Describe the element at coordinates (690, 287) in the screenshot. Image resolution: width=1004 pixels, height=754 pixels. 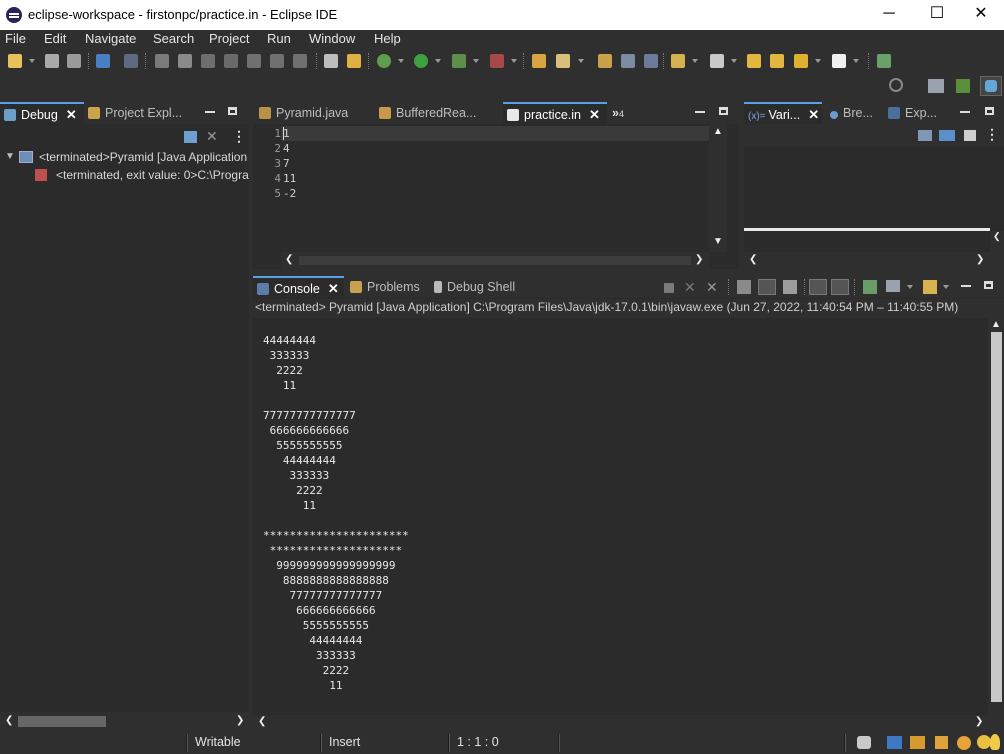
I see `remove-launch-icon: ✕` at that location.